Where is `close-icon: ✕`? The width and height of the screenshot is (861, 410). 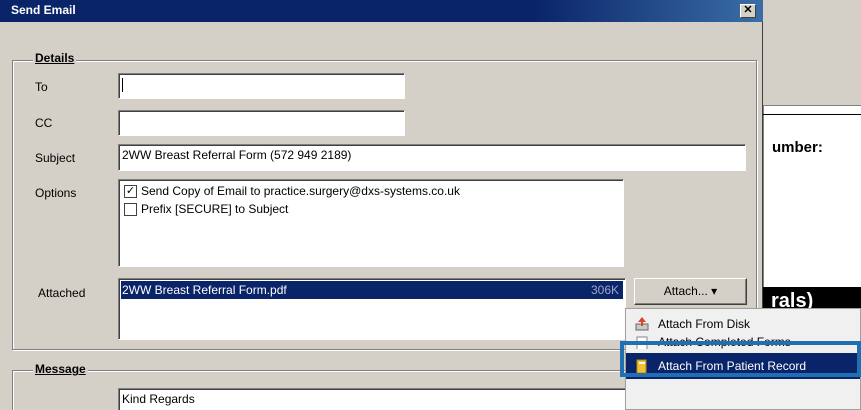
close-icon: ✕ is located at coordinates (748, 10).